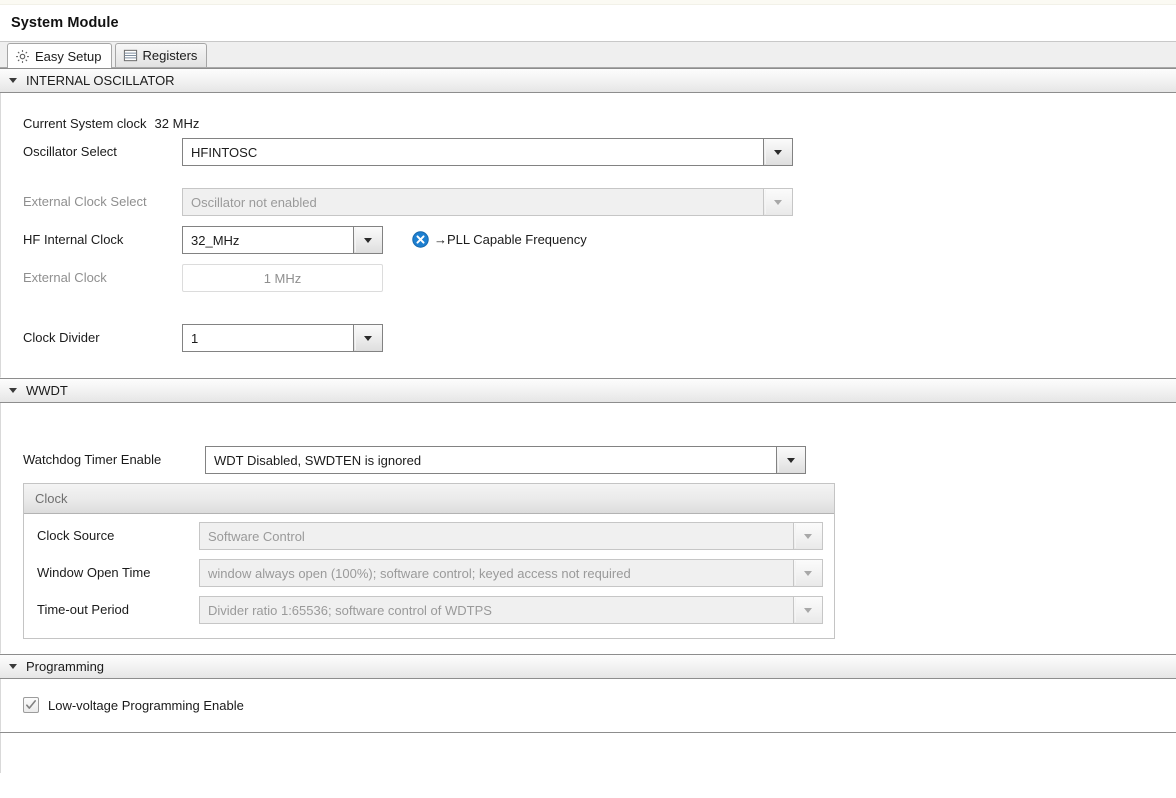 This screenshot has height=798, width=1176. I want to click on clock-source-dropdown-button, so click(808, 536).